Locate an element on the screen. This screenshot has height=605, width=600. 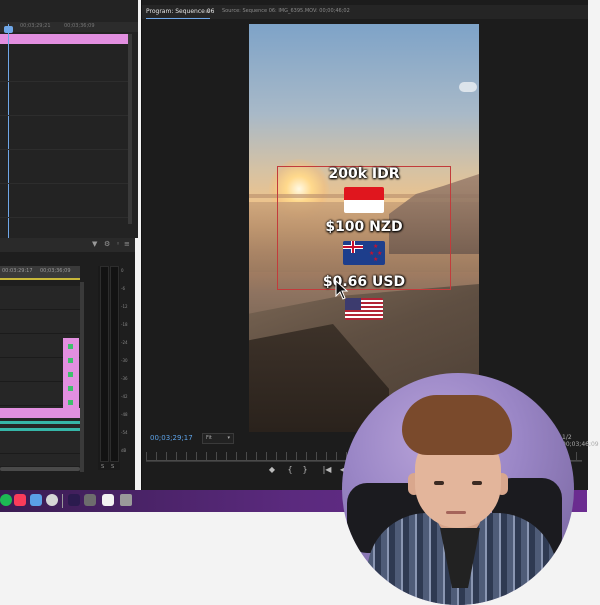
audio-meter-left is located at coordinates (104, 364).